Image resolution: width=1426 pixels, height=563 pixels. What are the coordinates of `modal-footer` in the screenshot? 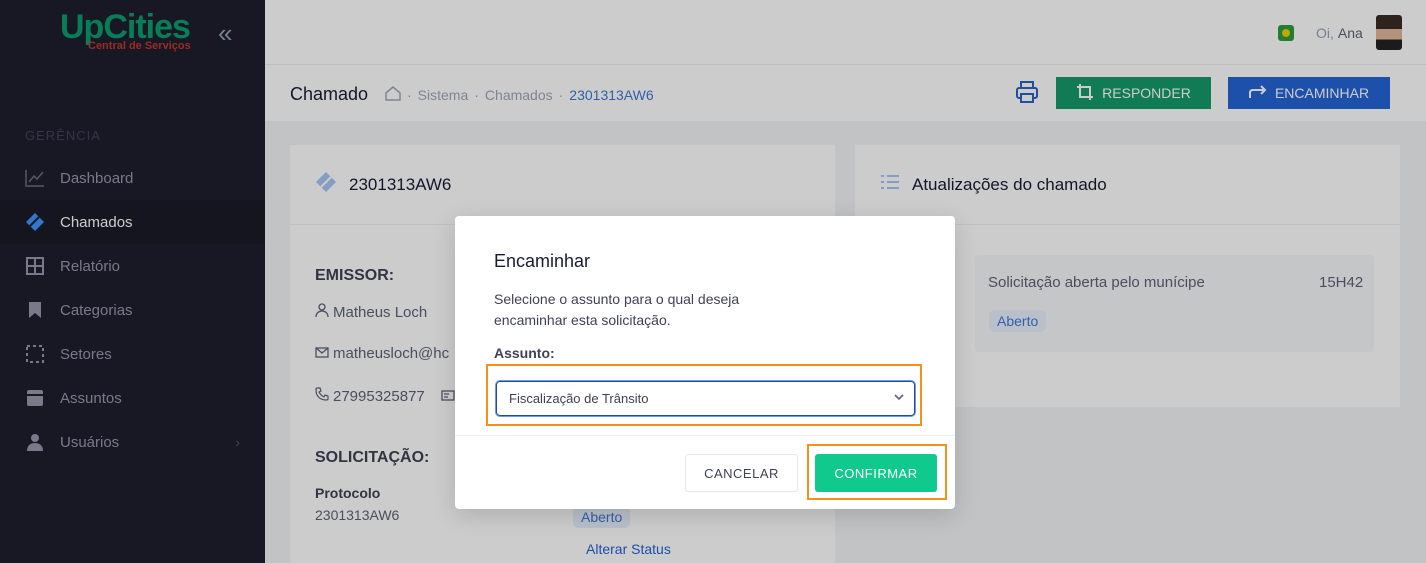 It's located at (705, 435).